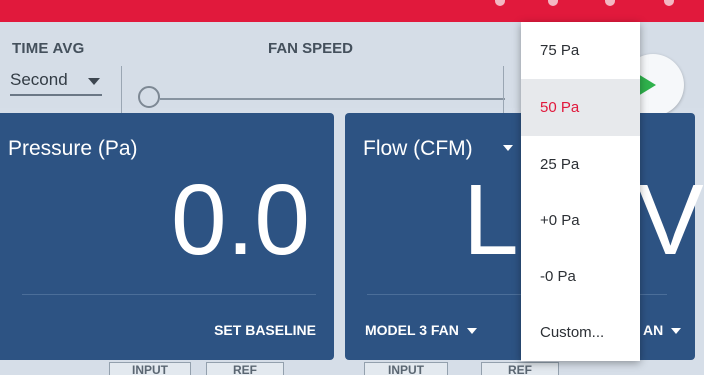 This screenshot has width=704, height=375. Describe the element at coordinates (332, 99) in the screenshot. I see `fan-speed-slider-track` at that location.